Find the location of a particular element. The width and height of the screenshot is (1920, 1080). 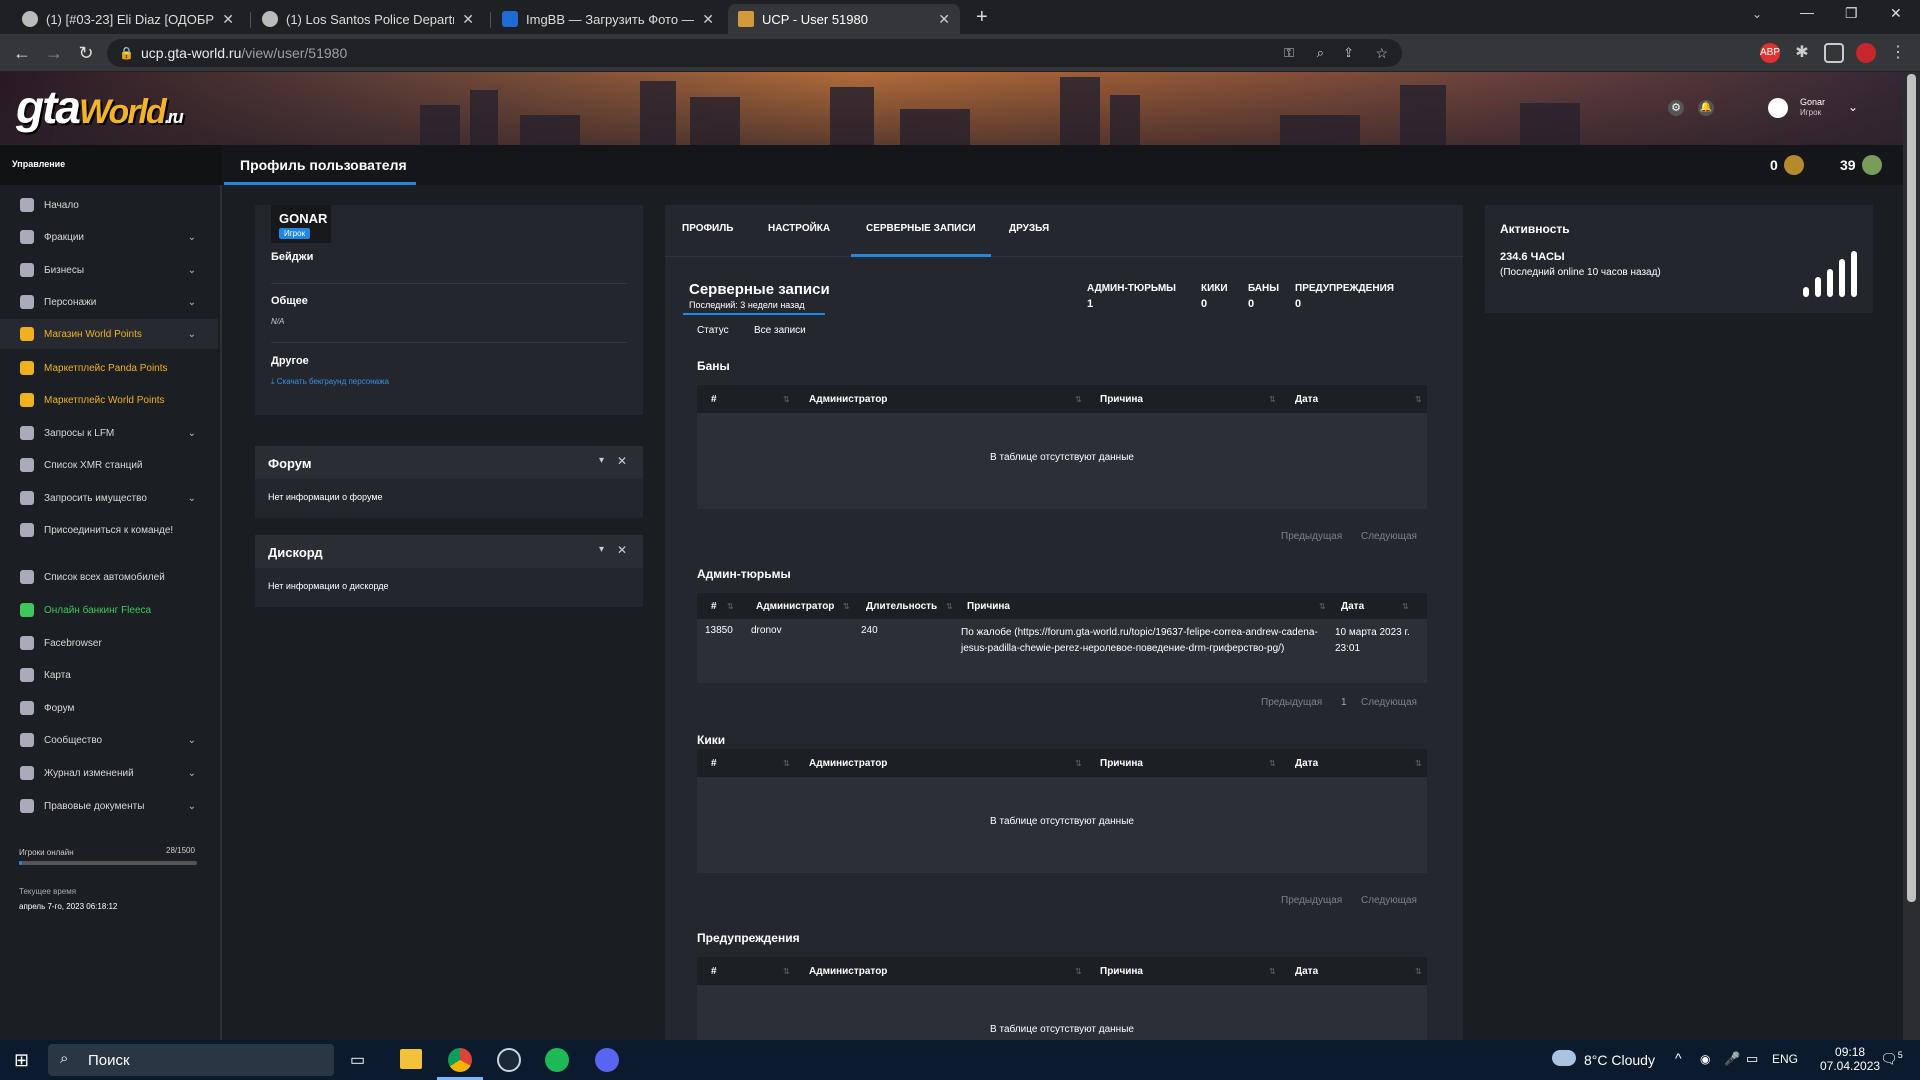

discord-icon is located at coordinates (607, 1060).